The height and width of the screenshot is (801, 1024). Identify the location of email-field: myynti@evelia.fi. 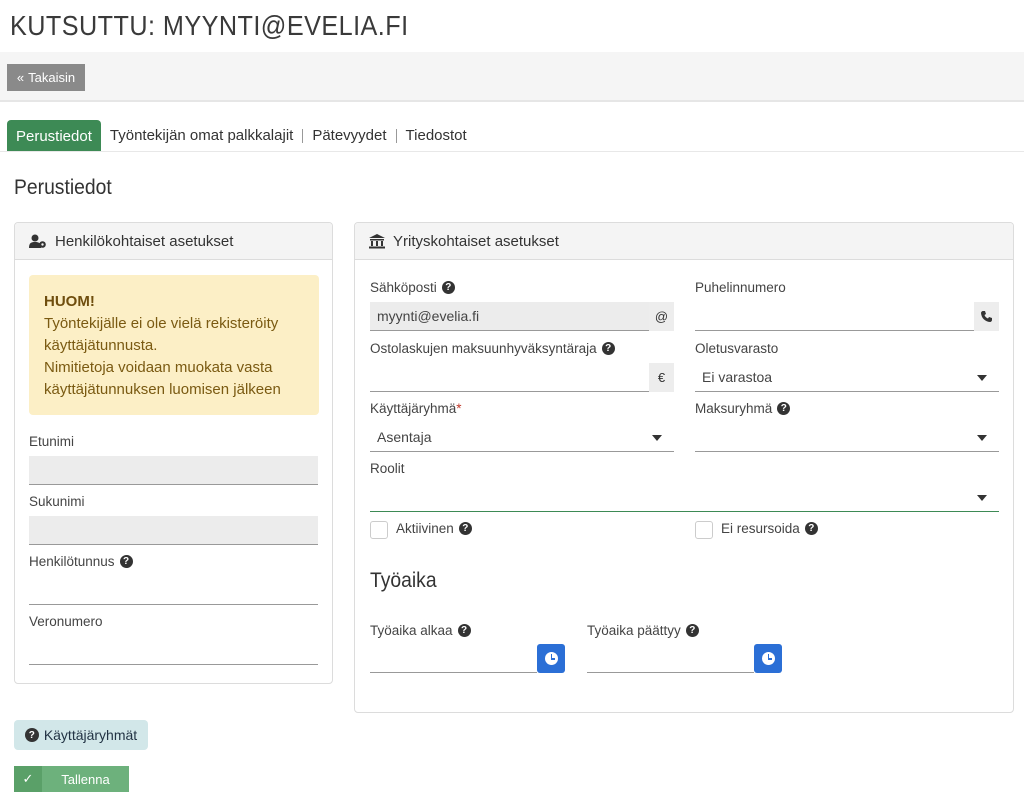
(509, 316).